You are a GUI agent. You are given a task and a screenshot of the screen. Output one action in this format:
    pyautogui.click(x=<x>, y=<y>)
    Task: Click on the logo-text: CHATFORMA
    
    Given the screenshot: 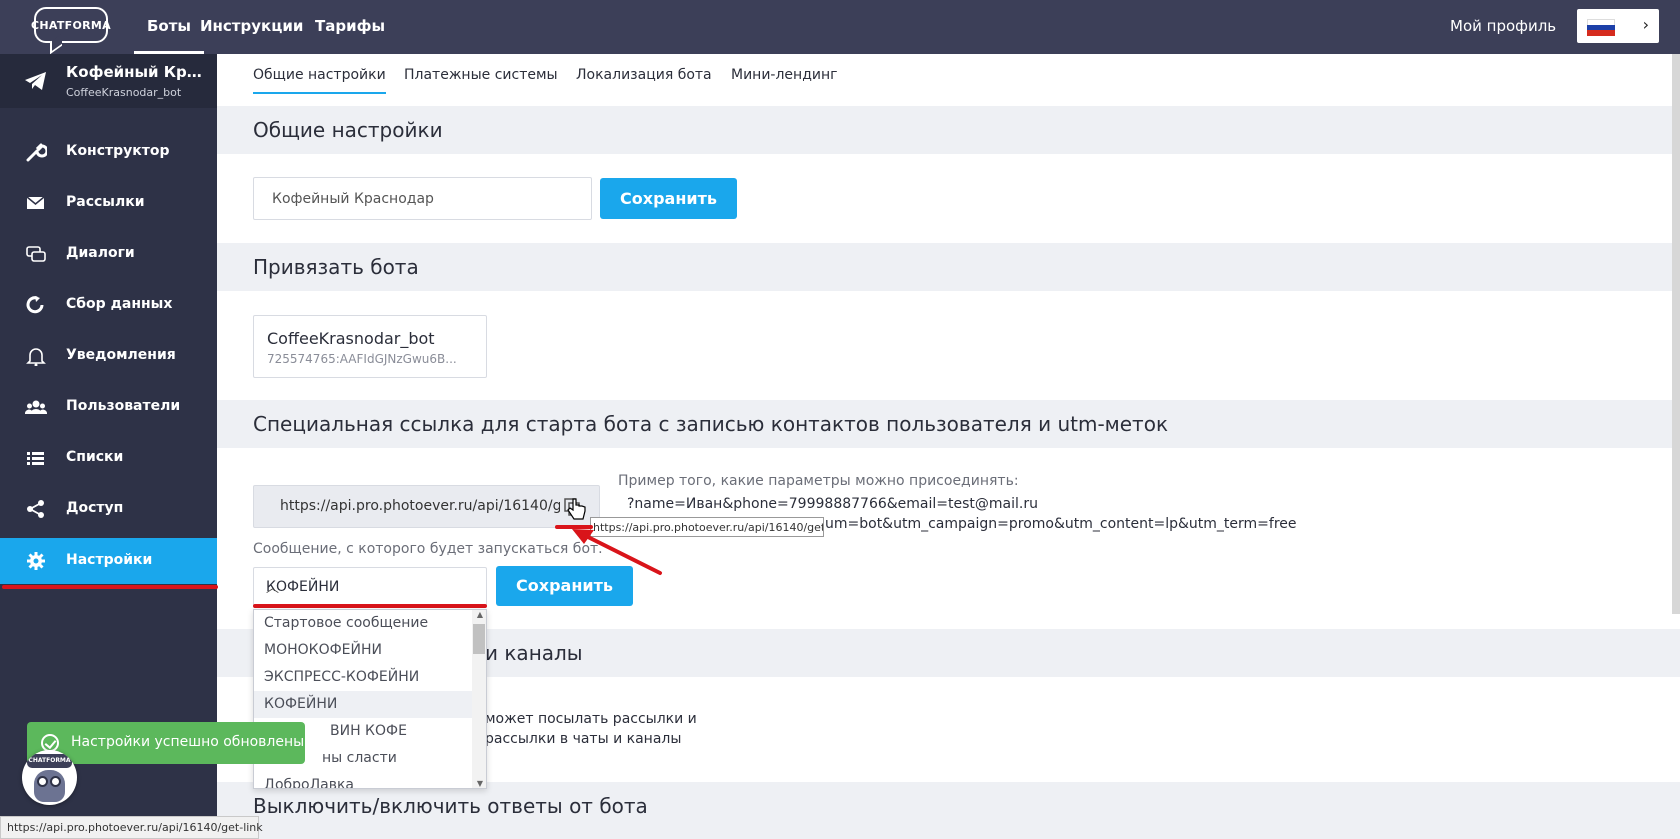 What is the action you would take?
    pyautogui.click(x=71, y=25)
    